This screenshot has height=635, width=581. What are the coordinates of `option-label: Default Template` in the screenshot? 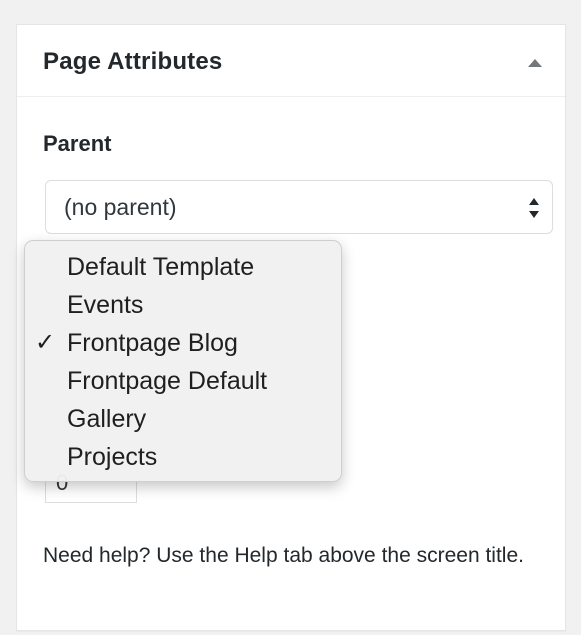 It's located at (161, 267).